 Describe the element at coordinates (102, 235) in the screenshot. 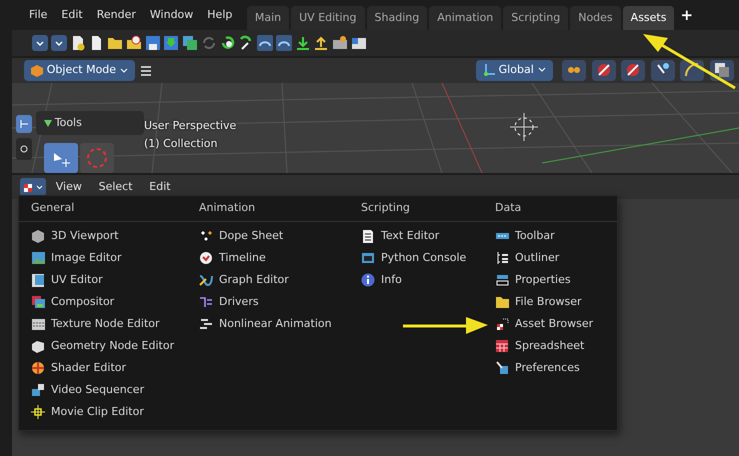

I see `menu-item: 3D Viewport` at that location.